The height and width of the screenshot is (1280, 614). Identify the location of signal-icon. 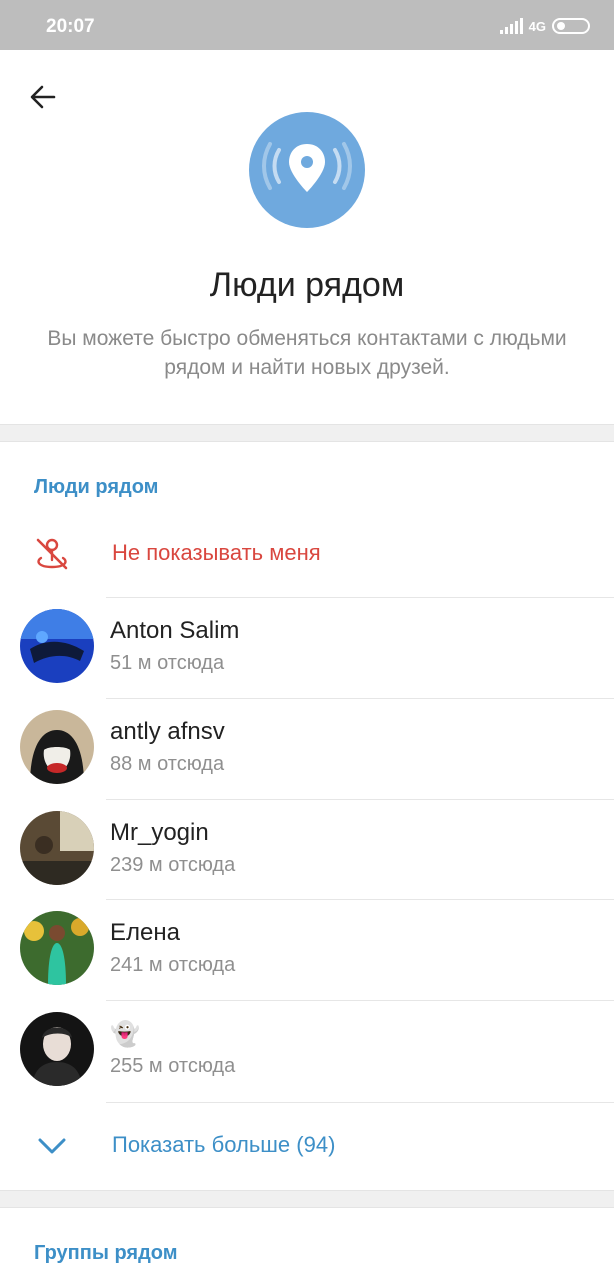
(511, 26).